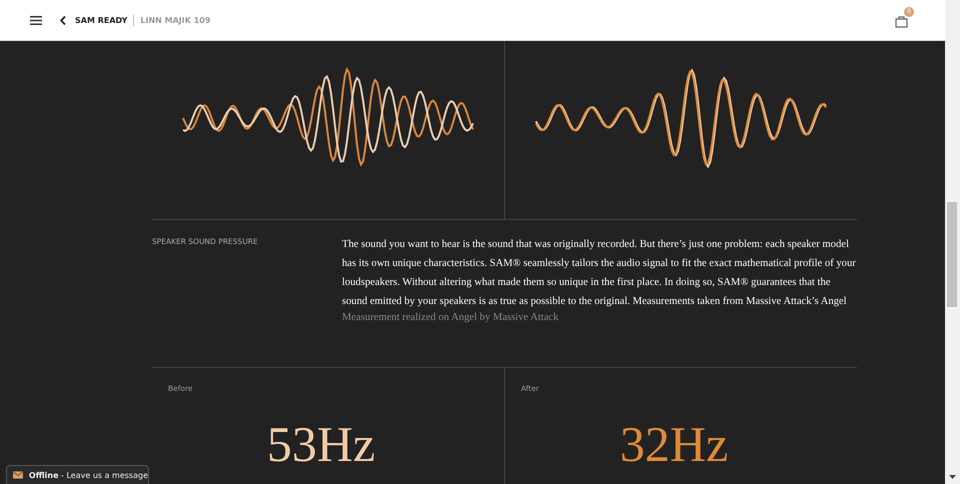  I want to click on frequency-value: 53Hz, so click(321, 444).